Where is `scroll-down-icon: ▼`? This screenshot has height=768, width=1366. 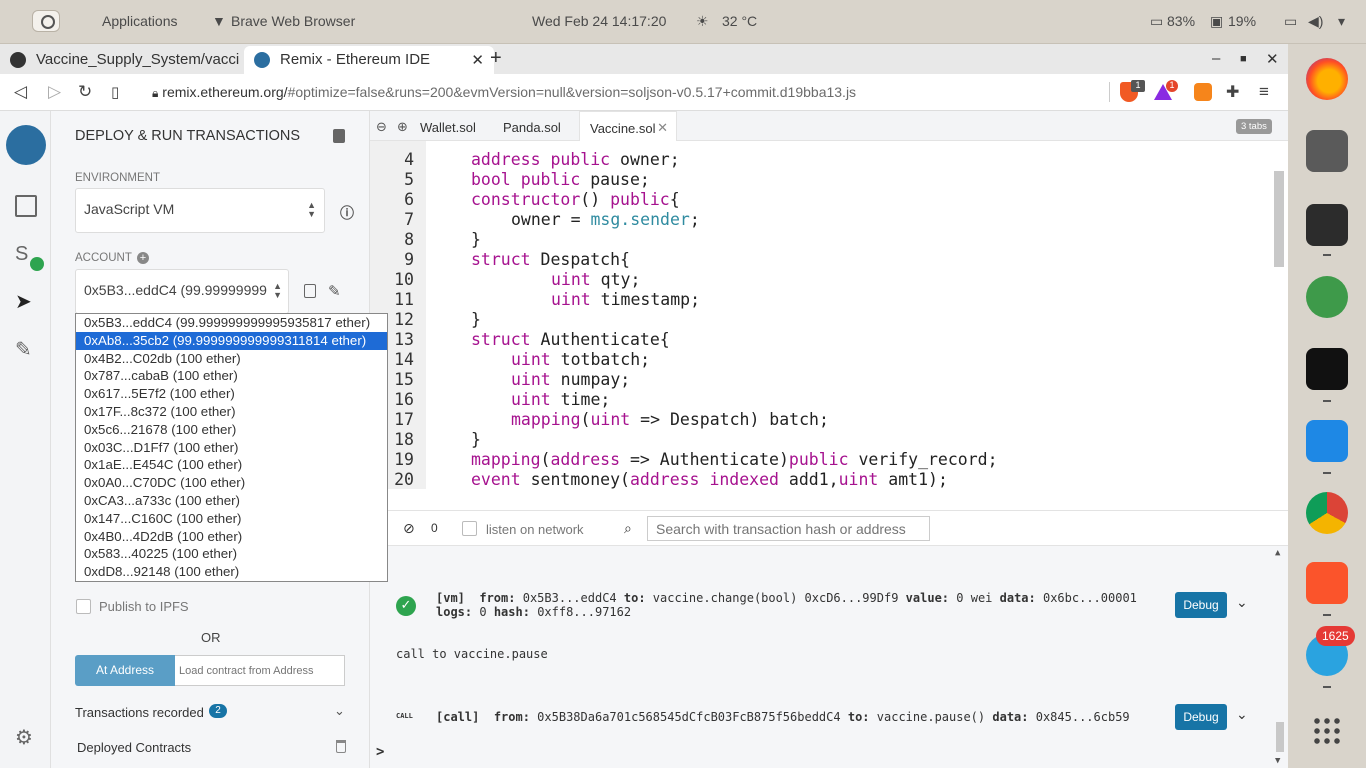
scroll-down-icon: ▼ is located at coordinates (1277, 761).